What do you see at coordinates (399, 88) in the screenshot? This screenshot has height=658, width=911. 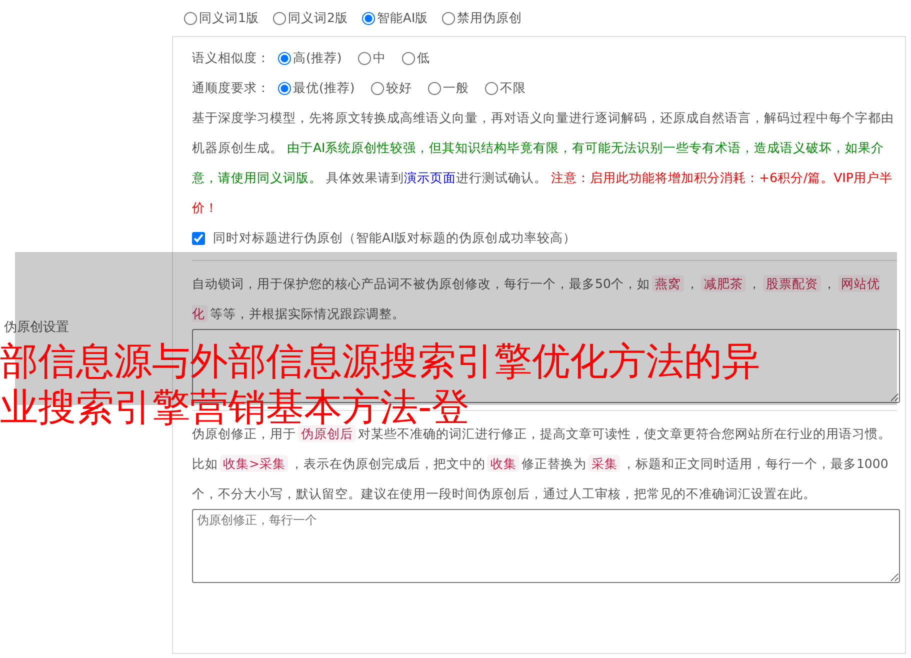 I see `option-label: 较好` at bounding box center [399, 88].